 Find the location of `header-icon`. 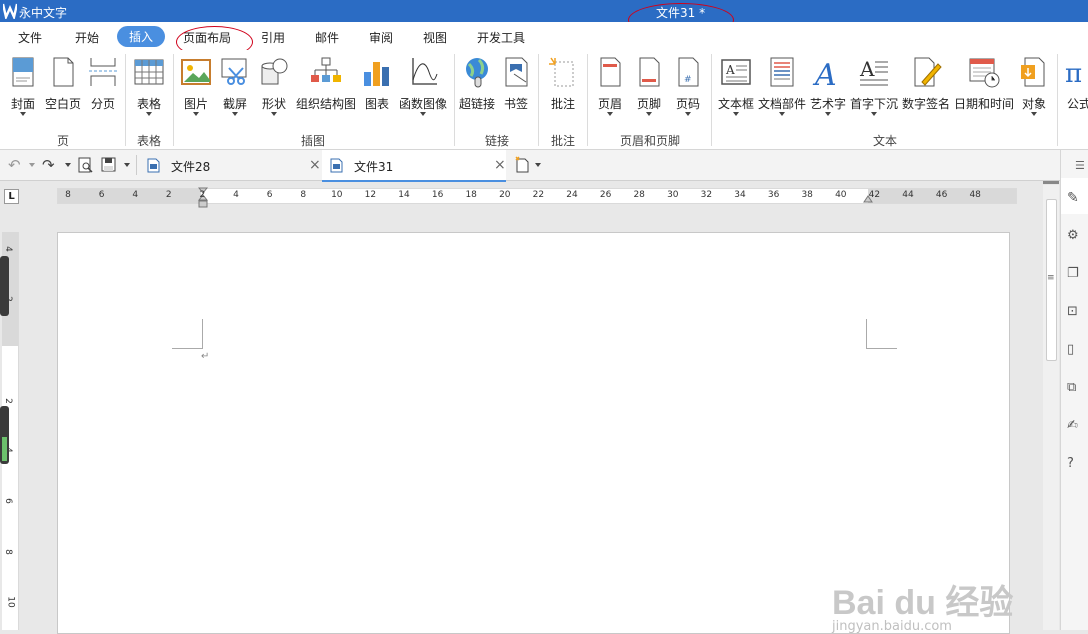

header-icon is located at coordinates (610, 72).